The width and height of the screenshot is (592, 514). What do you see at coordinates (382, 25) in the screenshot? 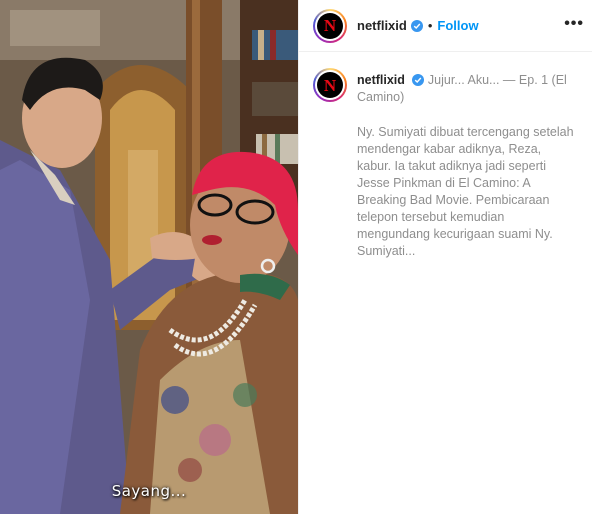
I see `header-username: netflixid` at bounding box center [382, 25].